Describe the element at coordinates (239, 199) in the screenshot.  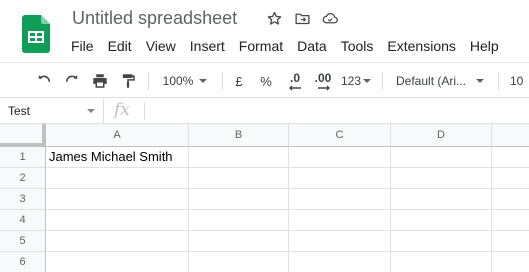
I see `cell-b3` at that location.